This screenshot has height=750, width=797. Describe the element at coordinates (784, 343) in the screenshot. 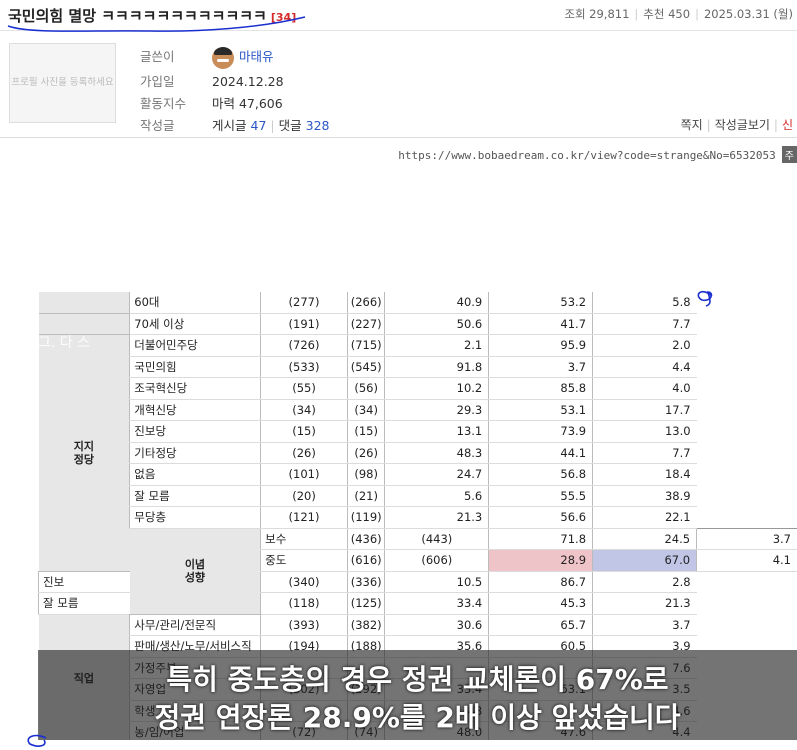

I see `caption-ghost-right: 대` at that location.